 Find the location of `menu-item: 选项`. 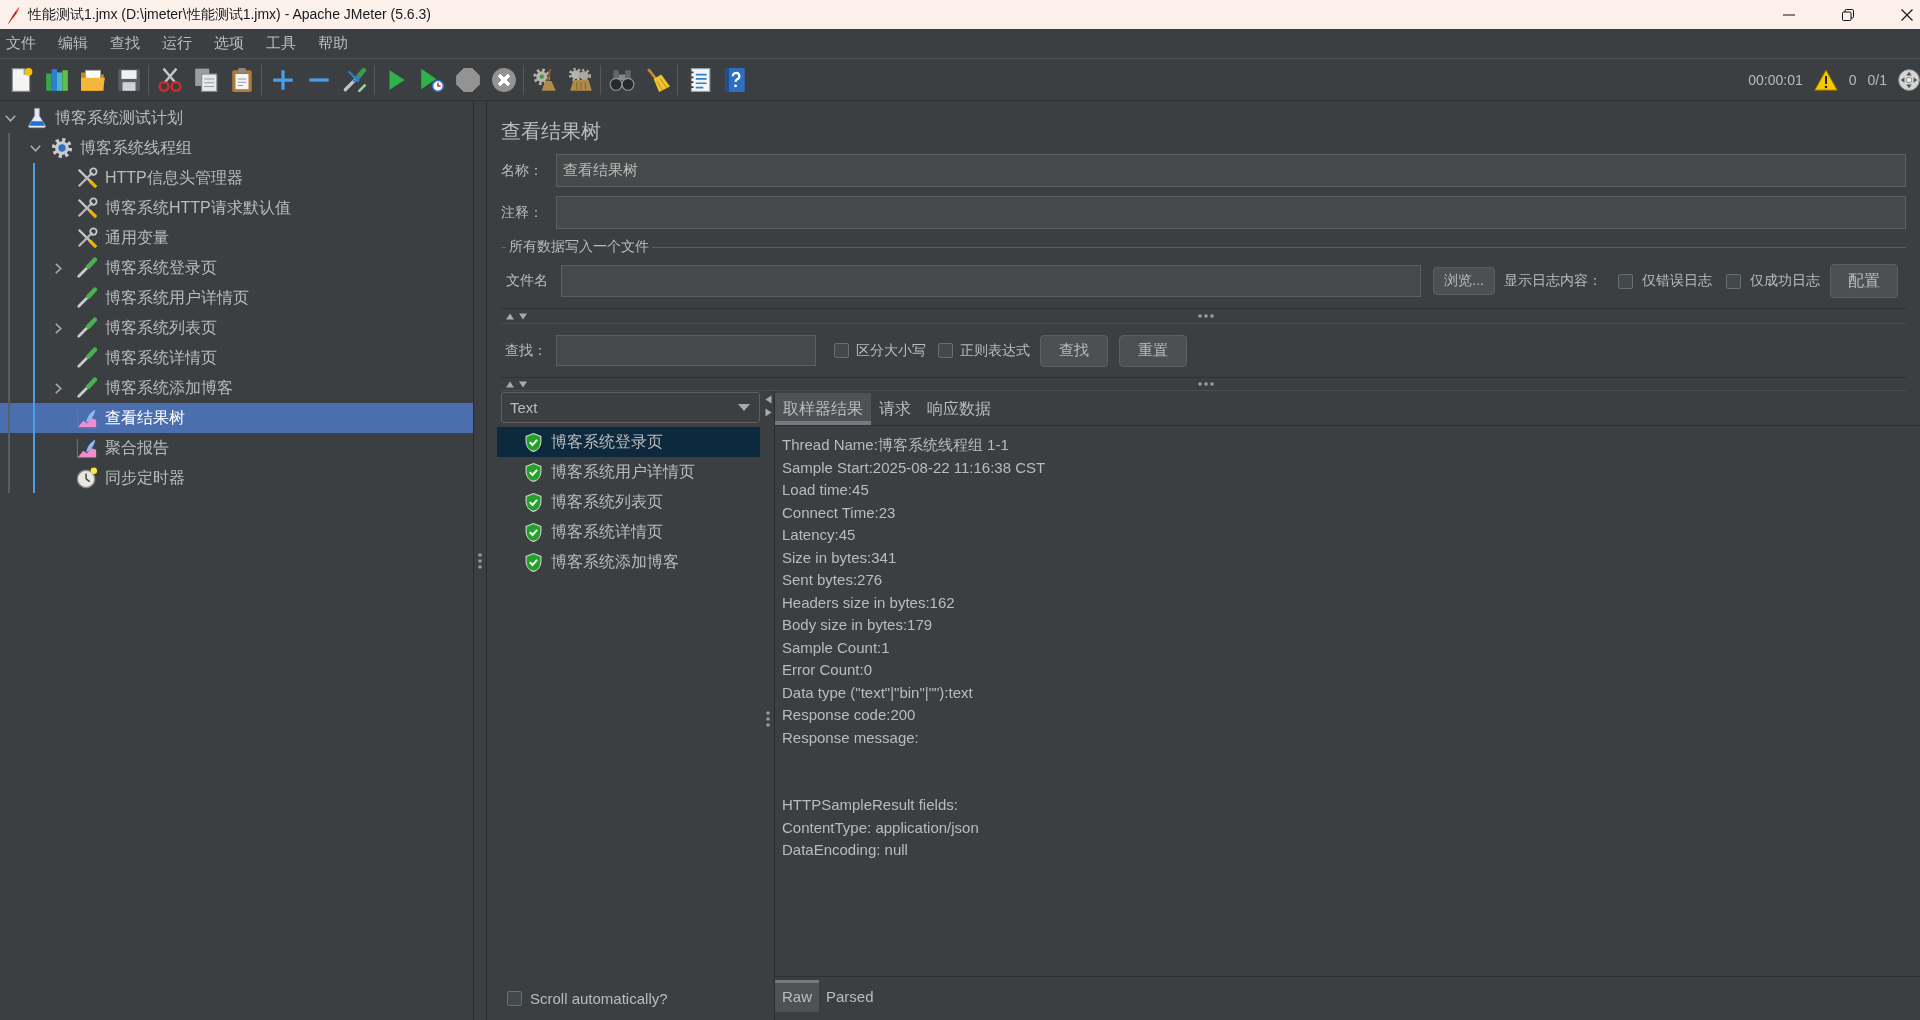

menu-item: 选项 is located at coordinates (229, 43).